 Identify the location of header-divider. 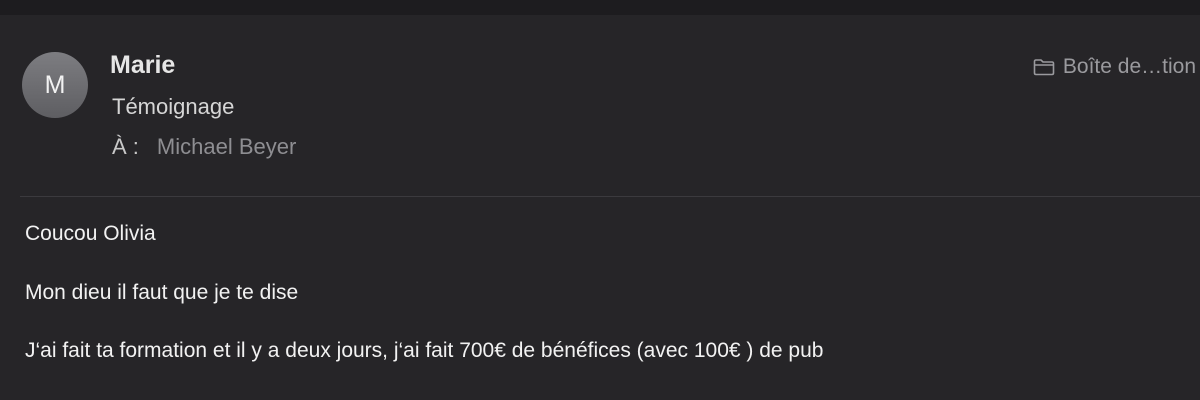
(610, 196).